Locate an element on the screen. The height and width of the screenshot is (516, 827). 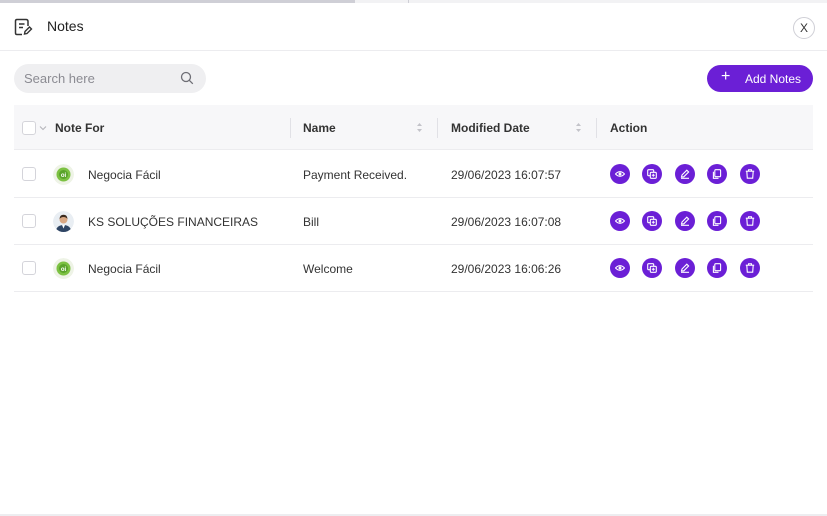
close-icon: X is located at coordinates (803, 28).